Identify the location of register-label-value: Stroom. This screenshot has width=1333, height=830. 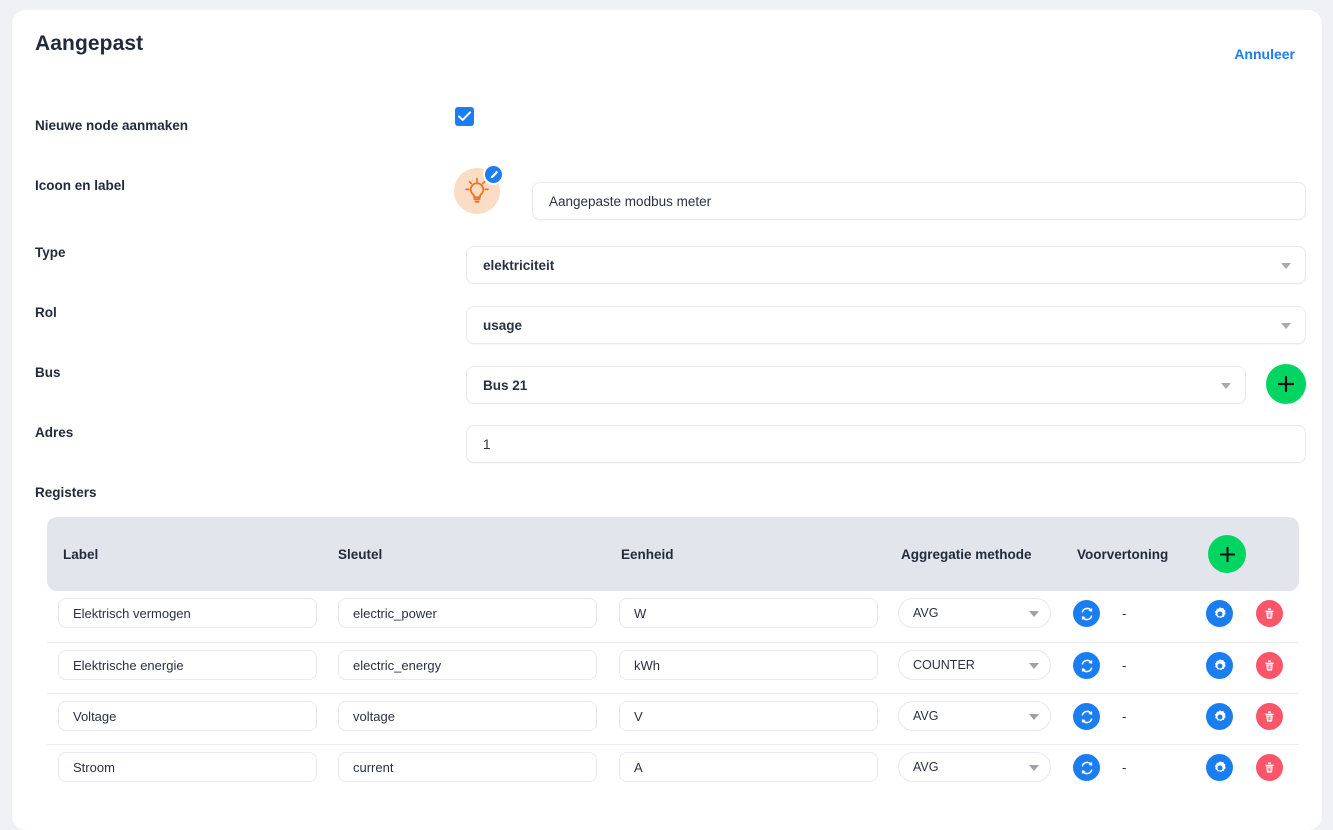
(94, 767).